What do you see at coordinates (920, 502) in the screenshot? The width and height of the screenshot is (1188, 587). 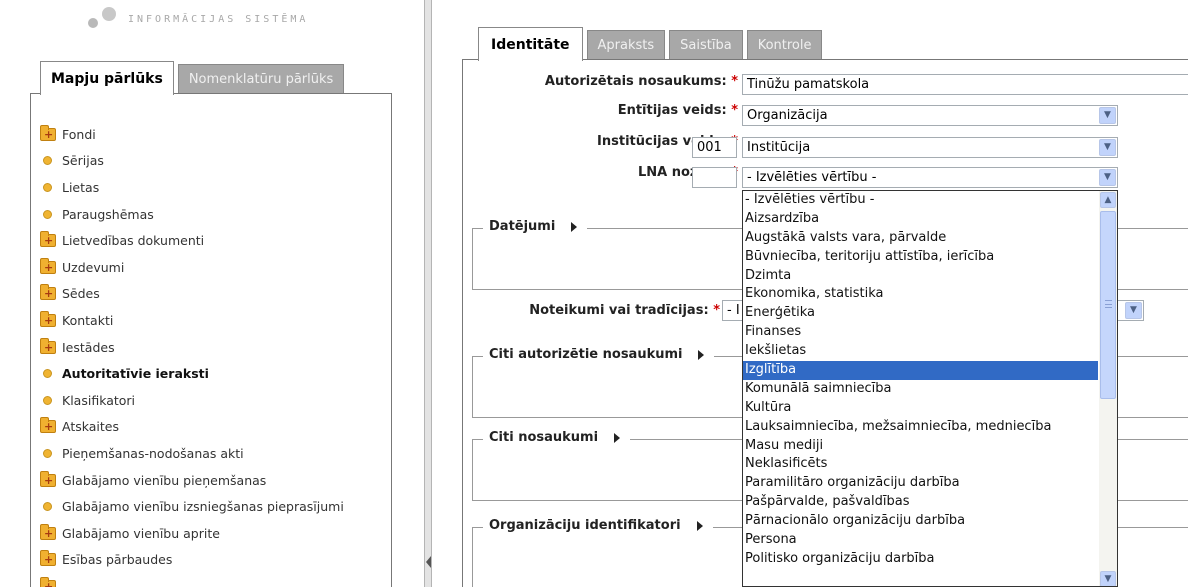 I see `dropdown-option: Pašpārvalde, pašvaldības` at bounding box center [920, 502].